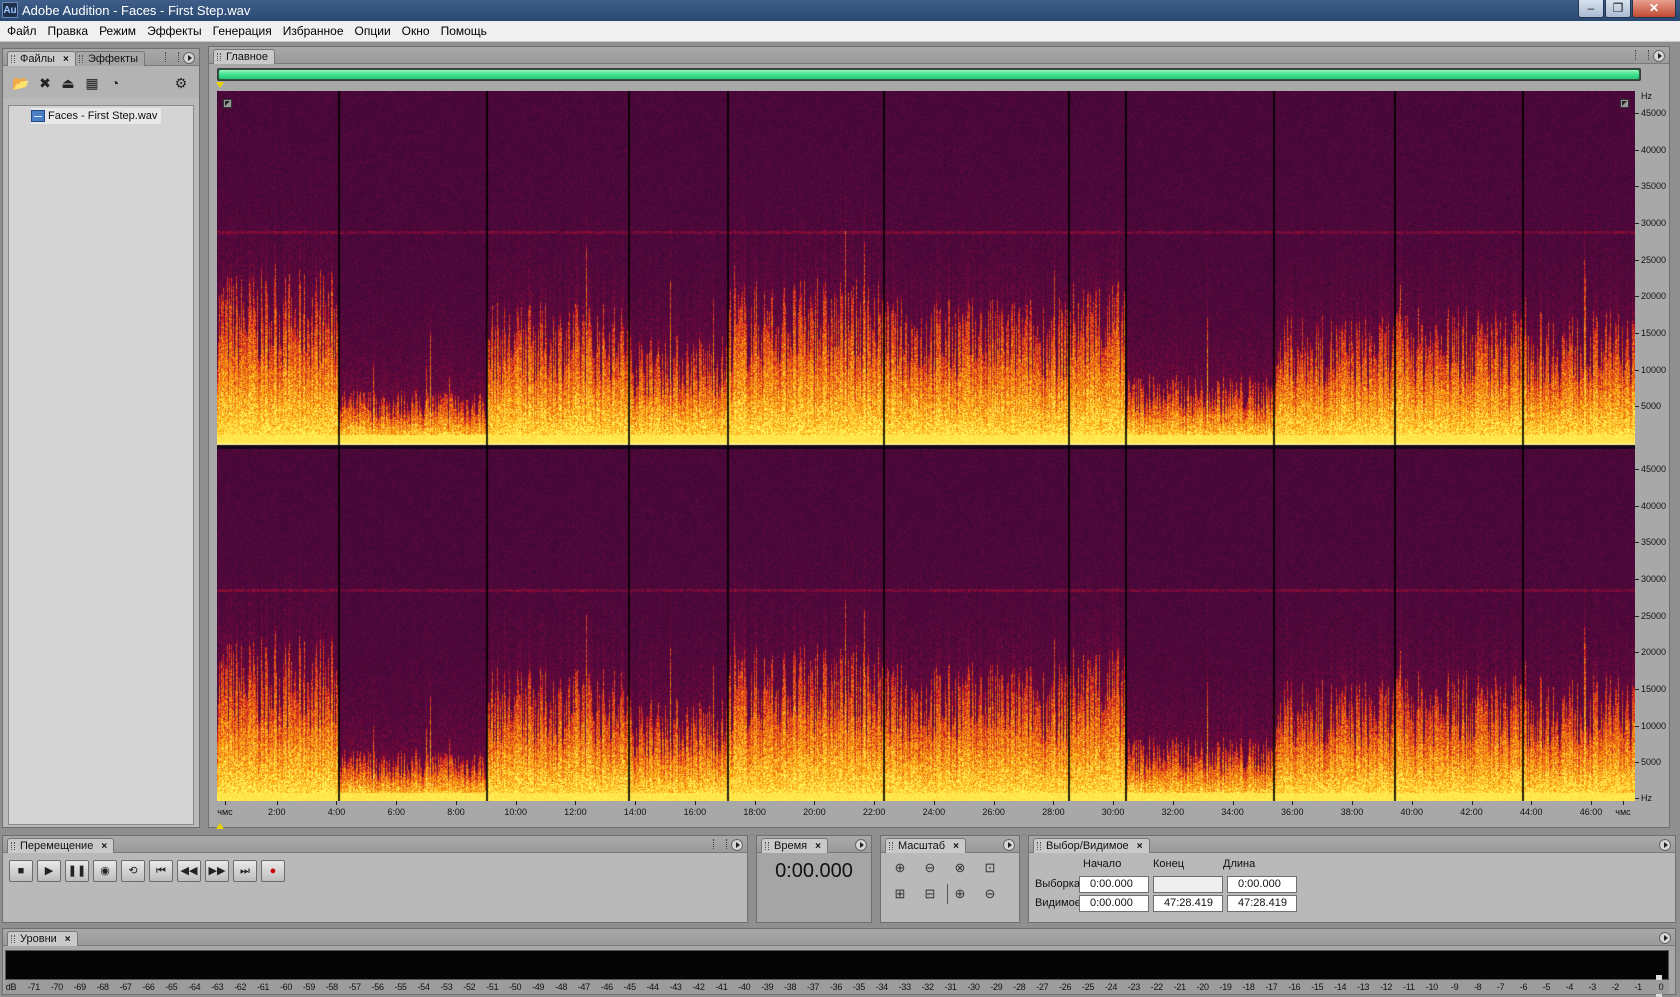  What do you see at coordinates (1188, 903) in the screenshot?
I see `view-end-field: 47:28.419` at bounding box center [1188, 903].